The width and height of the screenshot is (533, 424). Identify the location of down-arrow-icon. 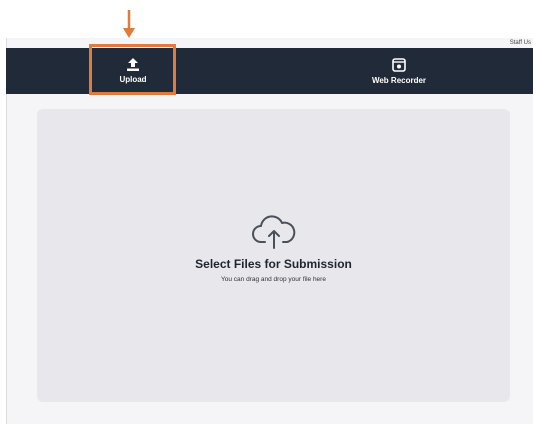
(129, 24).